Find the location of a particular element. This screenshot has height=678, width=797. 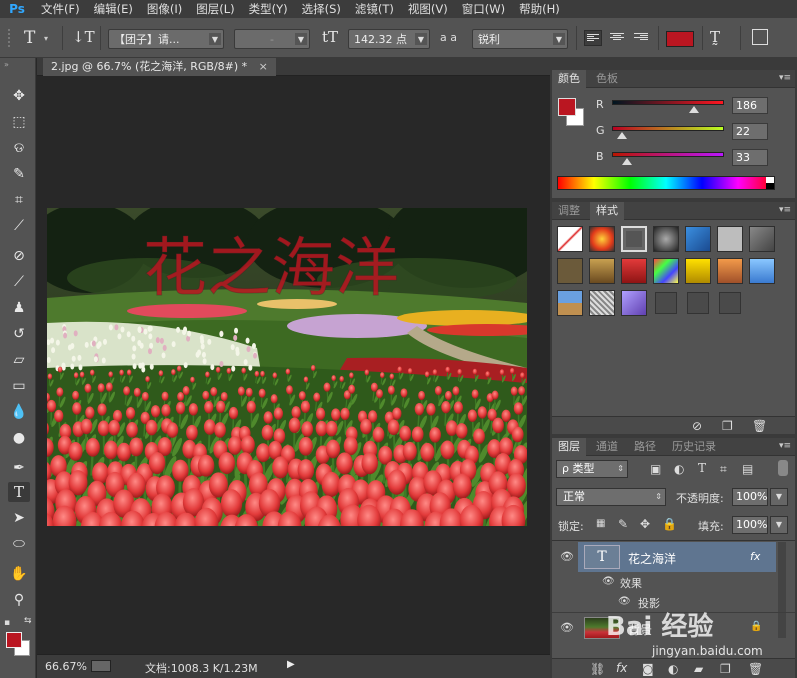

layer-effects-row: 👁 效果 is located at coordinates (673, 582).